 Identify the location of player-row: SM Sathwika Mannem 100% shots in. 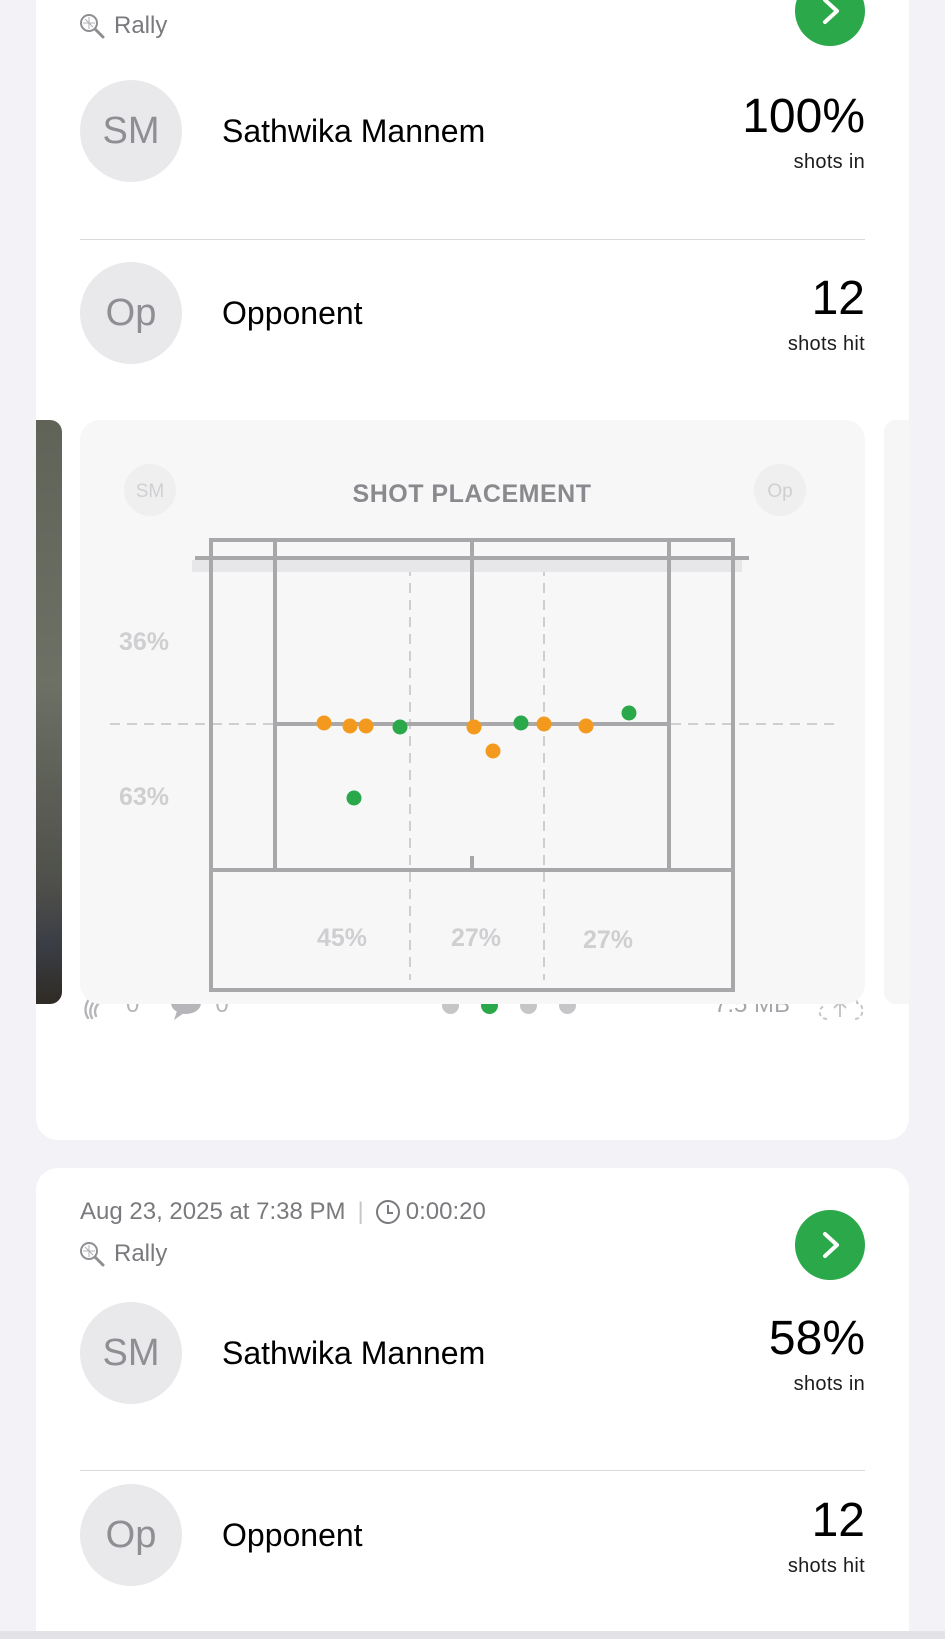
(472, 131).